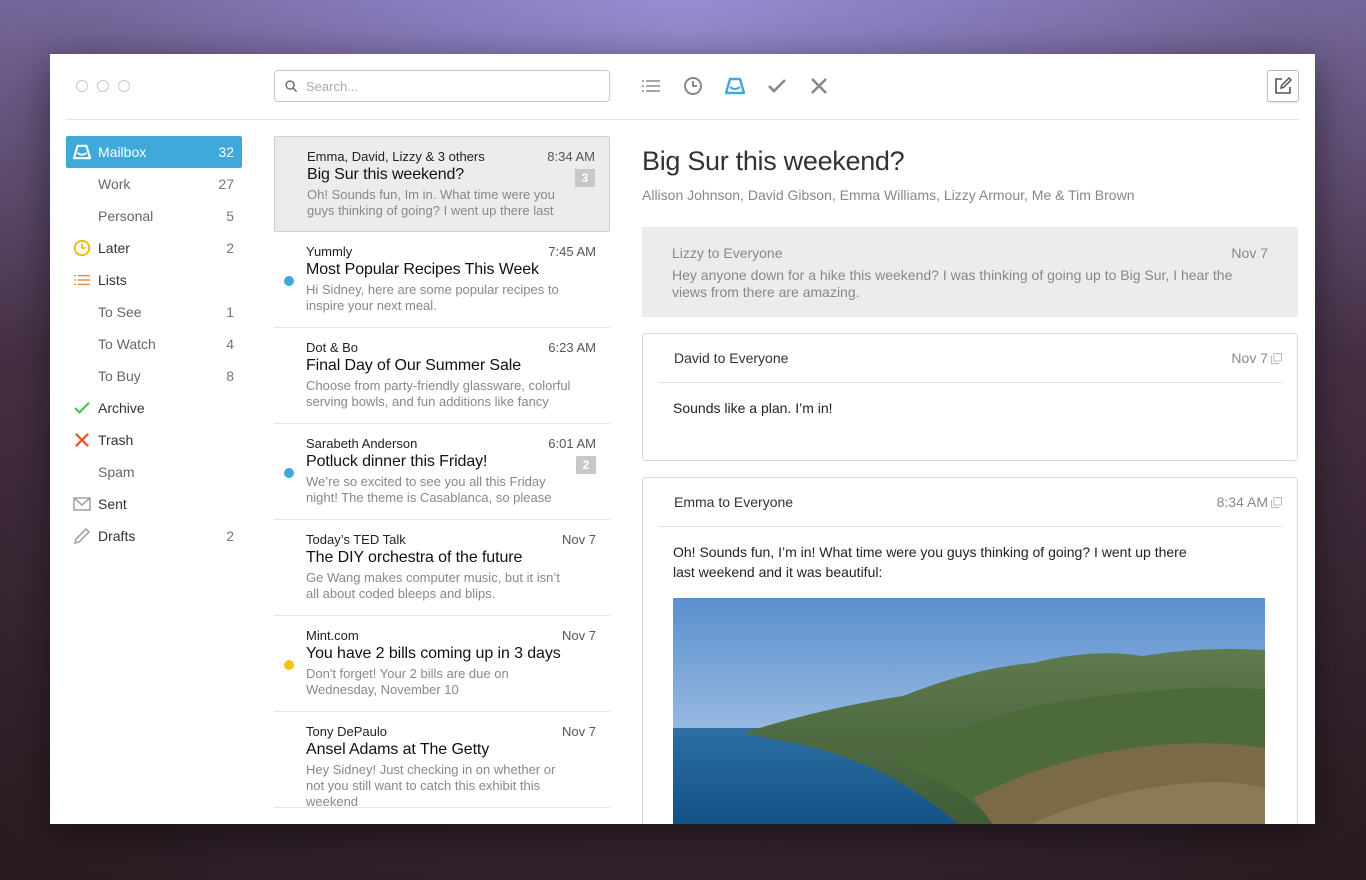 The image size is (1366, 880). What do you see at coordinates (116, 440) in the screenshot?
I see `sidebar-item-label: Trash` at bounding box center [116, 440].